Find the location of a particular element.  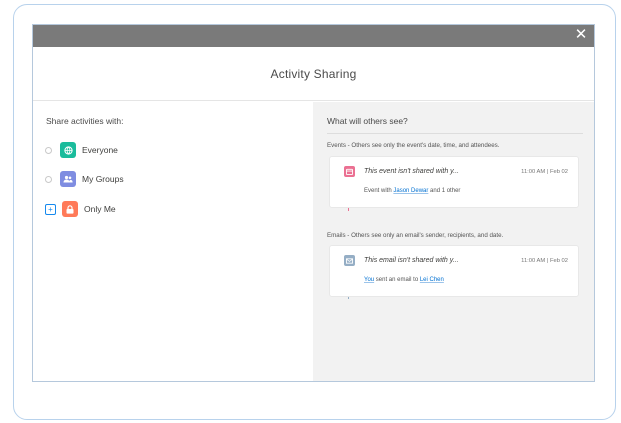

modal-top-bar: ✕ is located at coordinates (313, 36).